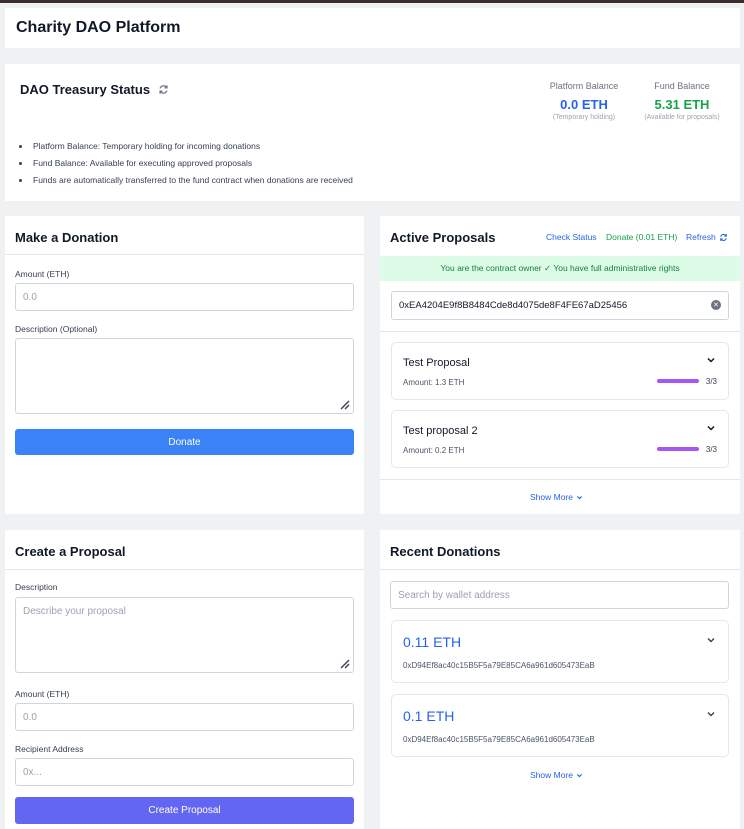 Image resolution: width=744 pixels, height=829 pixels. Describe the element at coordinates (49, 749) in the screenshot. I see `recipient-label: Recipient Address` at that location.